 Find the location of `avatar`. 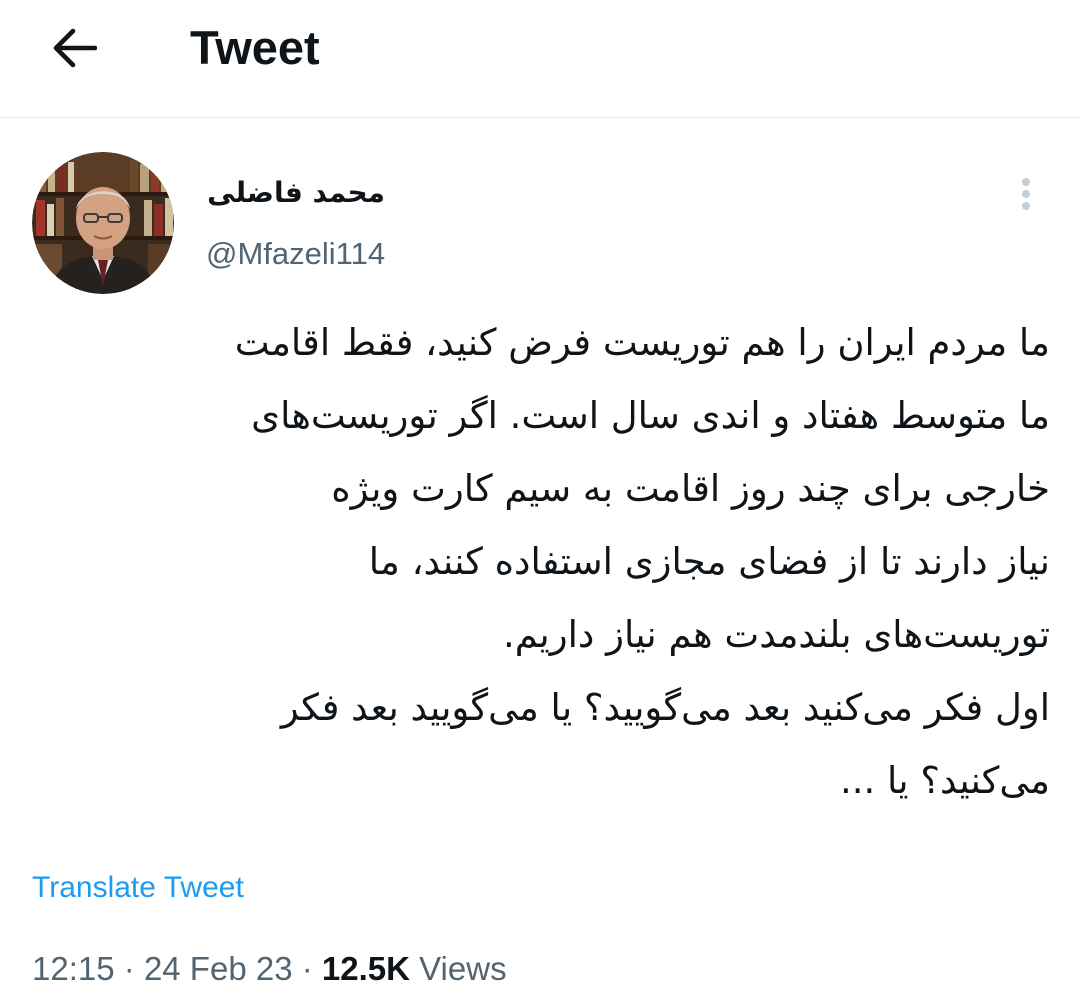

avatar is located at coordinates (103, 223).